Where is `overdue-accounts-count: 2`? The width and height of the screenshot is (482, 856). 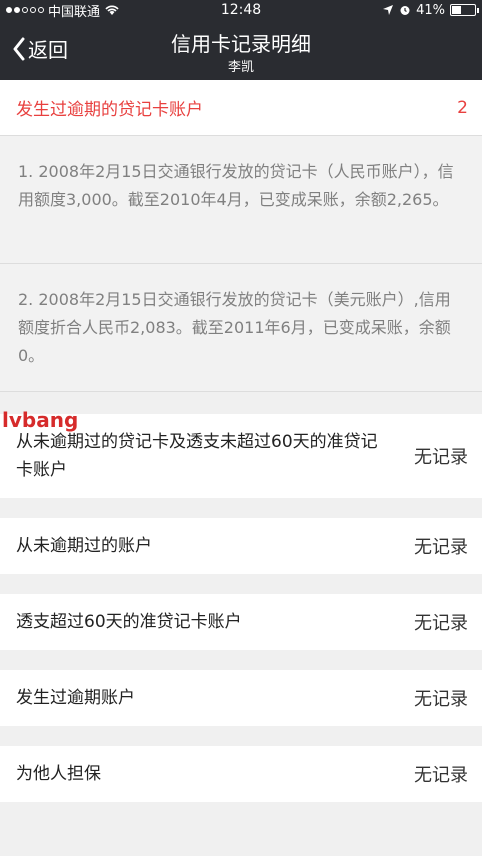
overdue-accounts-count: 2 is located at coordinates (462, 107).